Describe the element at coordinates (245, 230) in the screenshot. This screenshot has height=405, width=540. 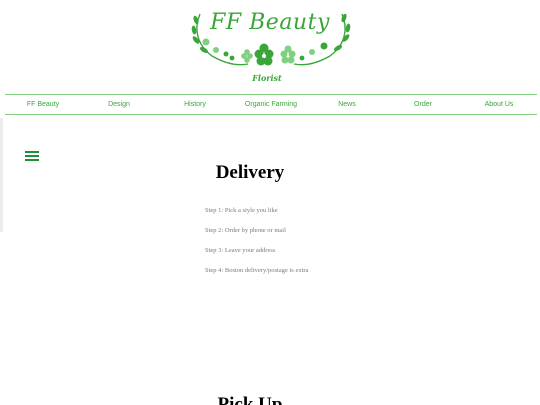
I see `delivery-step: Step 2: Order by phone or mail` at that location.